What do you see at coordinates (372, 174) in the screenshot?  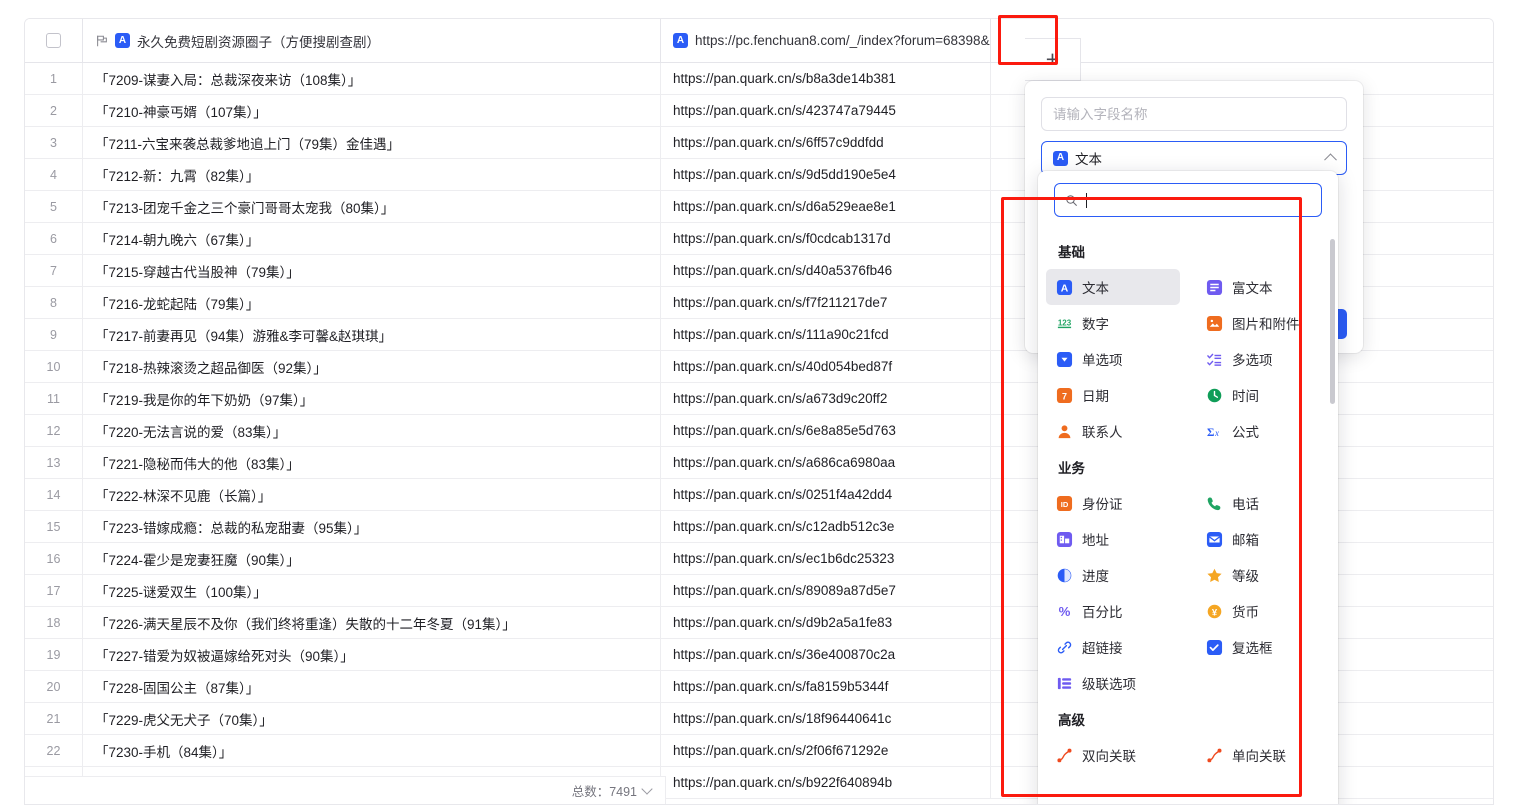 I see `cell-title: 「7212-新：九霄（82集）」` at bounding box center [372, 174].